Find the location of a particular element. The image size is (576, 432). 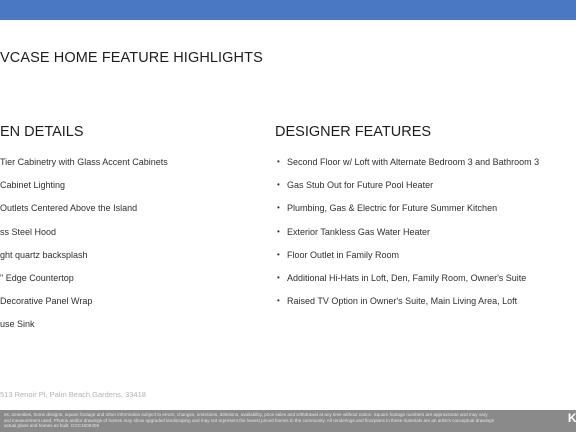

list-item: • Gas Stub Out for Future Pool Heater is located at coordinates (407, 190).